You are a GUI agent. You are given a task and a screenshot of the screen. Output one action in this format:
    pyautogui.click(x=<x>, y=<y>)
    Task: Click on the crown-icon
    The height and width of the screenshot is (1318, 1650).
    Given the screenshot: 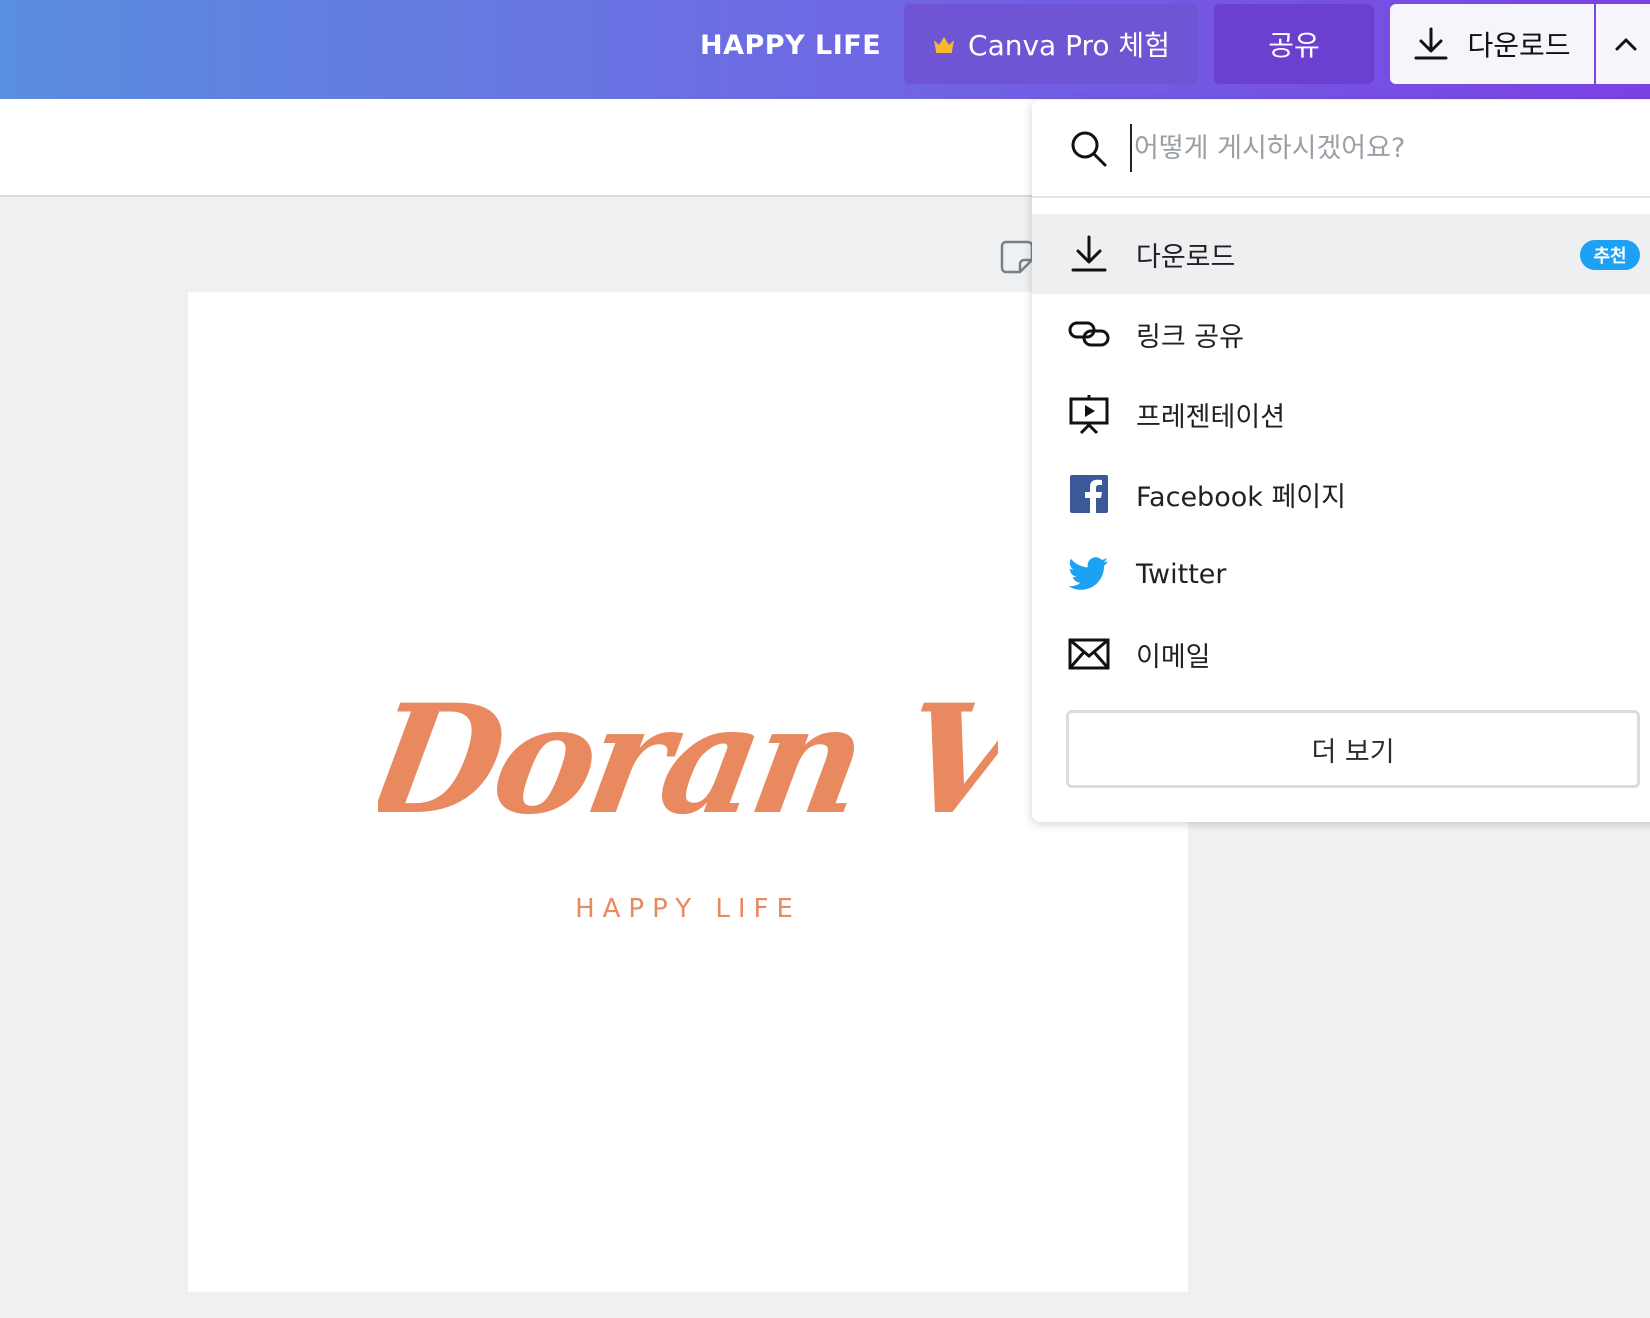 What is the action you would take?
    pyautogui.click(x=944, y=45)
    